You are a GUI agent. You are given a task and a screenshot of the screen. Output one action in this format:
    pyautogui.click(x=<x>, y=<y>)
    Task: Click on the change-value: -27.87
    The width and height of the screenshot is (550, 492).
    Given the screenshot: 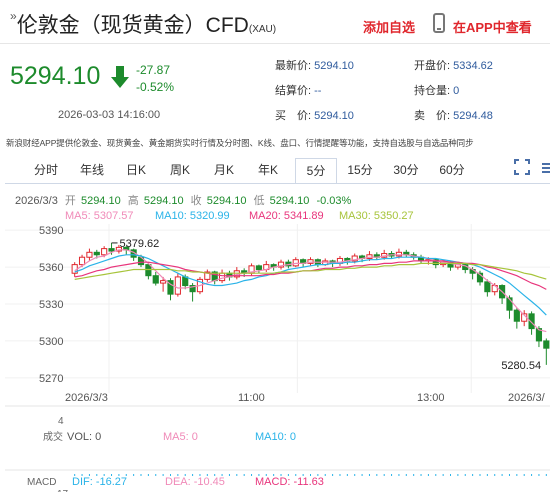 What is the action you would take?
    pyautogui.click(x=153, y=70)
    